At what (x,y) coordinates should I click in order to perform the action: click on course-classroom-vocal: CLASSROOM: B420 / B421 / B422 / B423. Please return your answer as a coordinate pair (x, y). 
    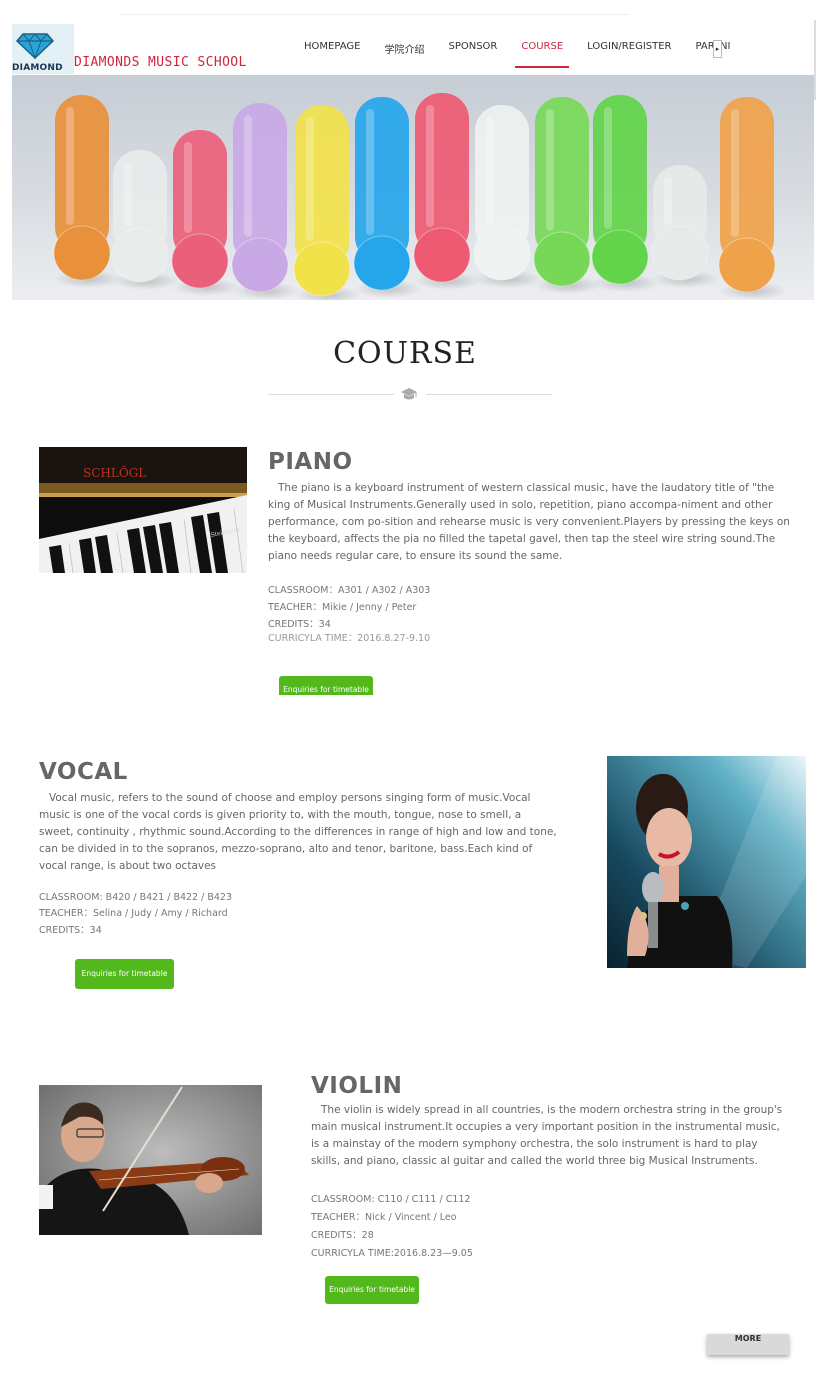
    Looking at the image, I should click on (135, 897).